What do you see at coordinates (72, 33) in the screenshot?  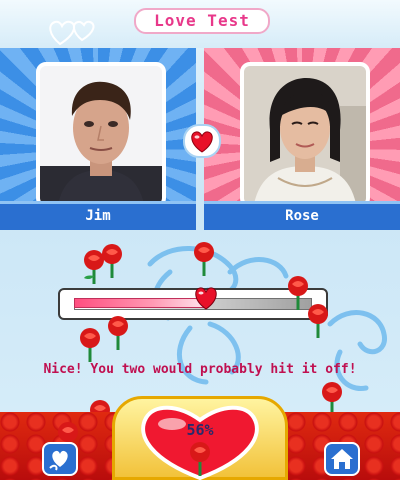 I see `outline-hearts-icon` at bounding box center [72, 33].